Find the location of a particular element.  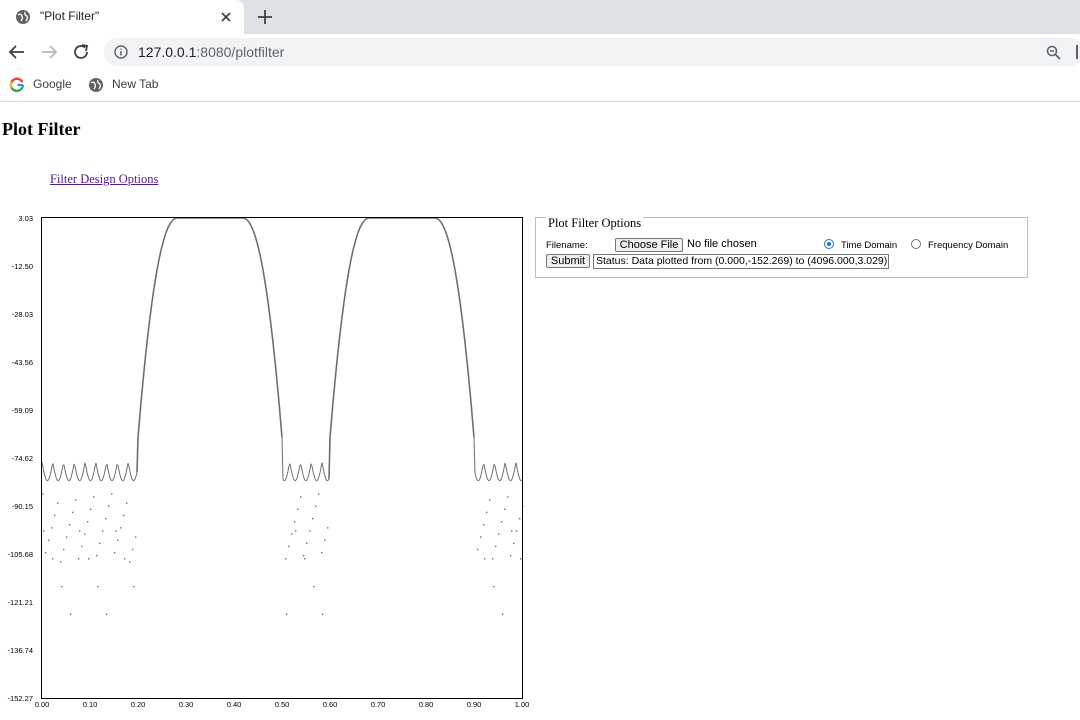

zoom-icon is located at coordinates (1053, 52).